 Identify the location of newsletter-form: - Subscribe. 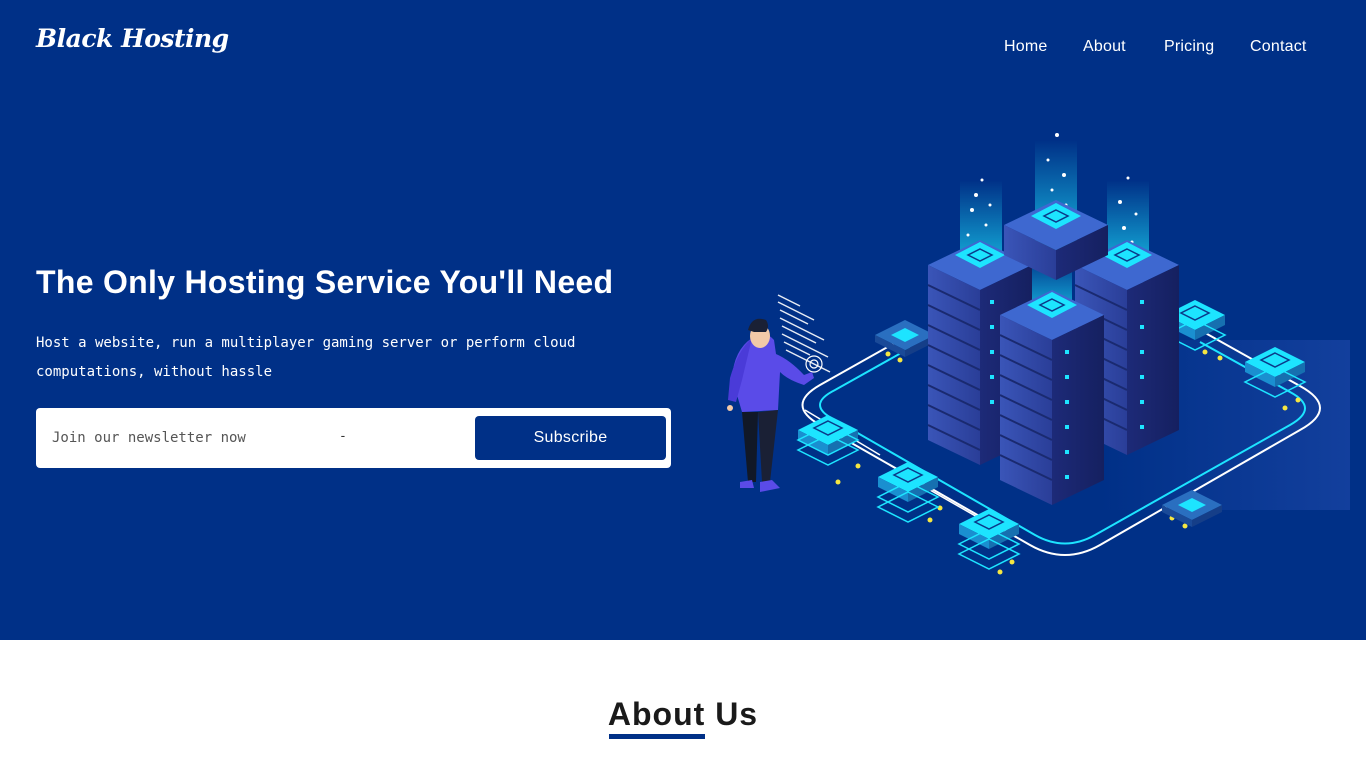
(353, 438).